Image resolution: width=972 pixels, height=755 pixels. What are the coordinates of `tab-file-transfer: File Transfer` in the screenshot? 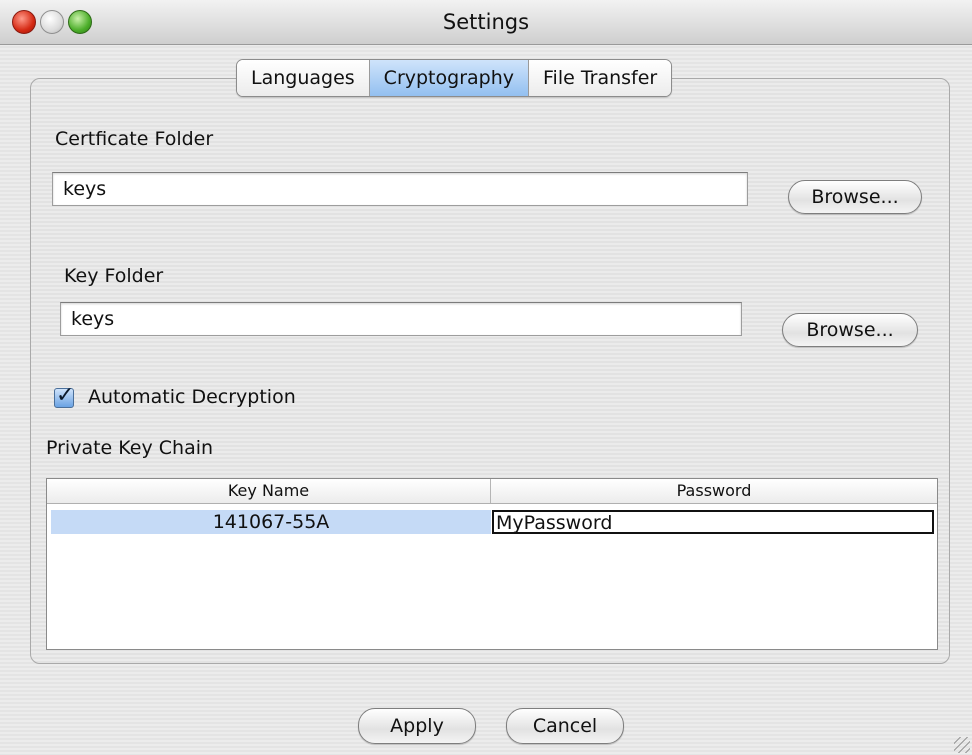 It's located at (600, 78).